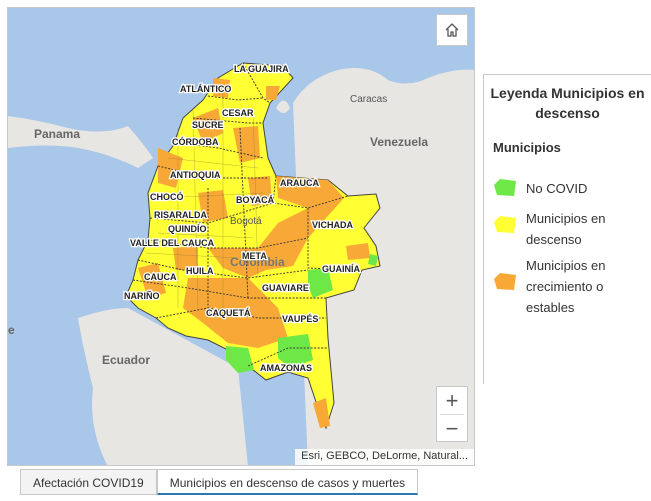 This screenshot has height=501, width=651. Describe the element at coordinates (254, 256) in the screenshot. I see `label-meta: META` at that location.